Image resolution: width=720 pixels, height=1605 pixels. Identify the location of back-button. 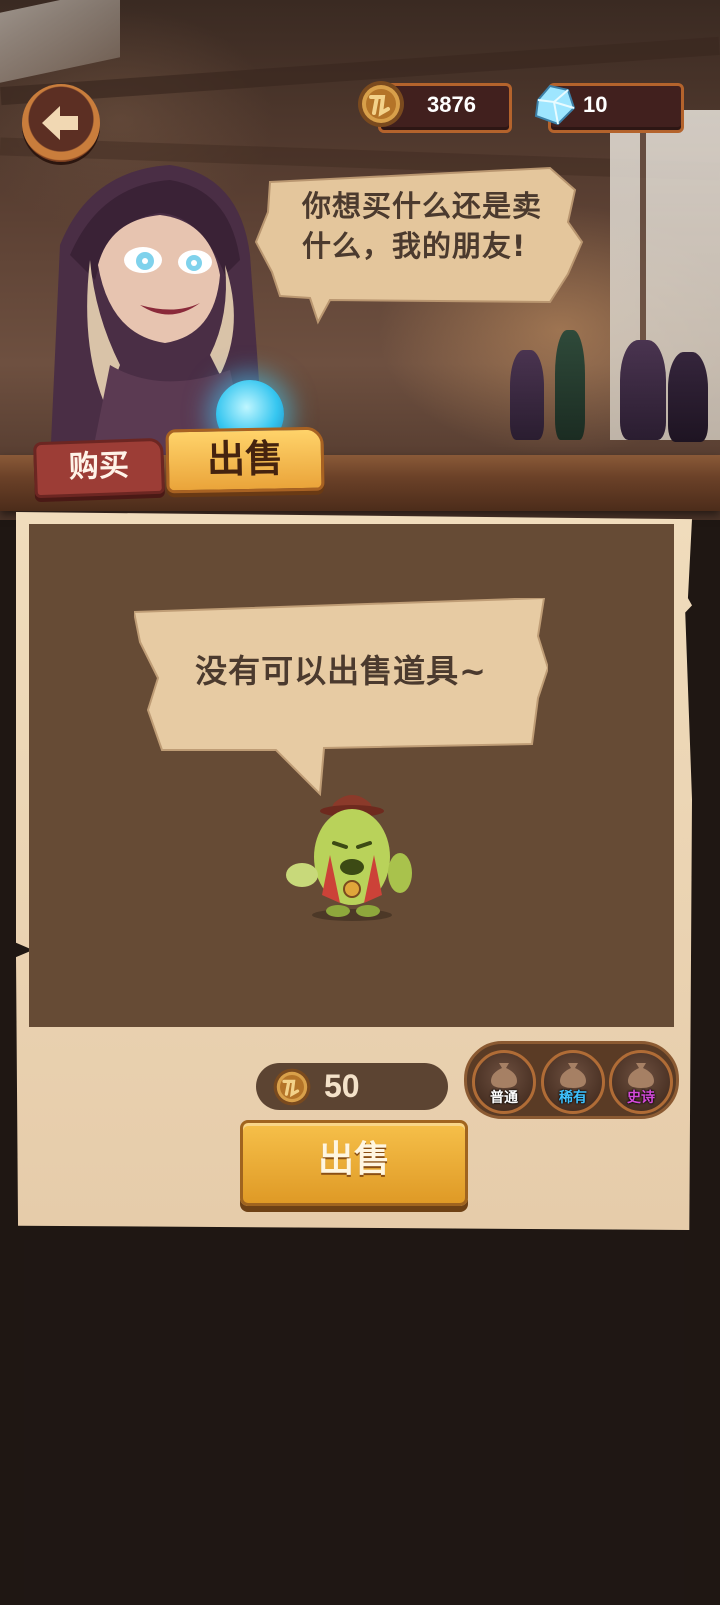
(61, 123).